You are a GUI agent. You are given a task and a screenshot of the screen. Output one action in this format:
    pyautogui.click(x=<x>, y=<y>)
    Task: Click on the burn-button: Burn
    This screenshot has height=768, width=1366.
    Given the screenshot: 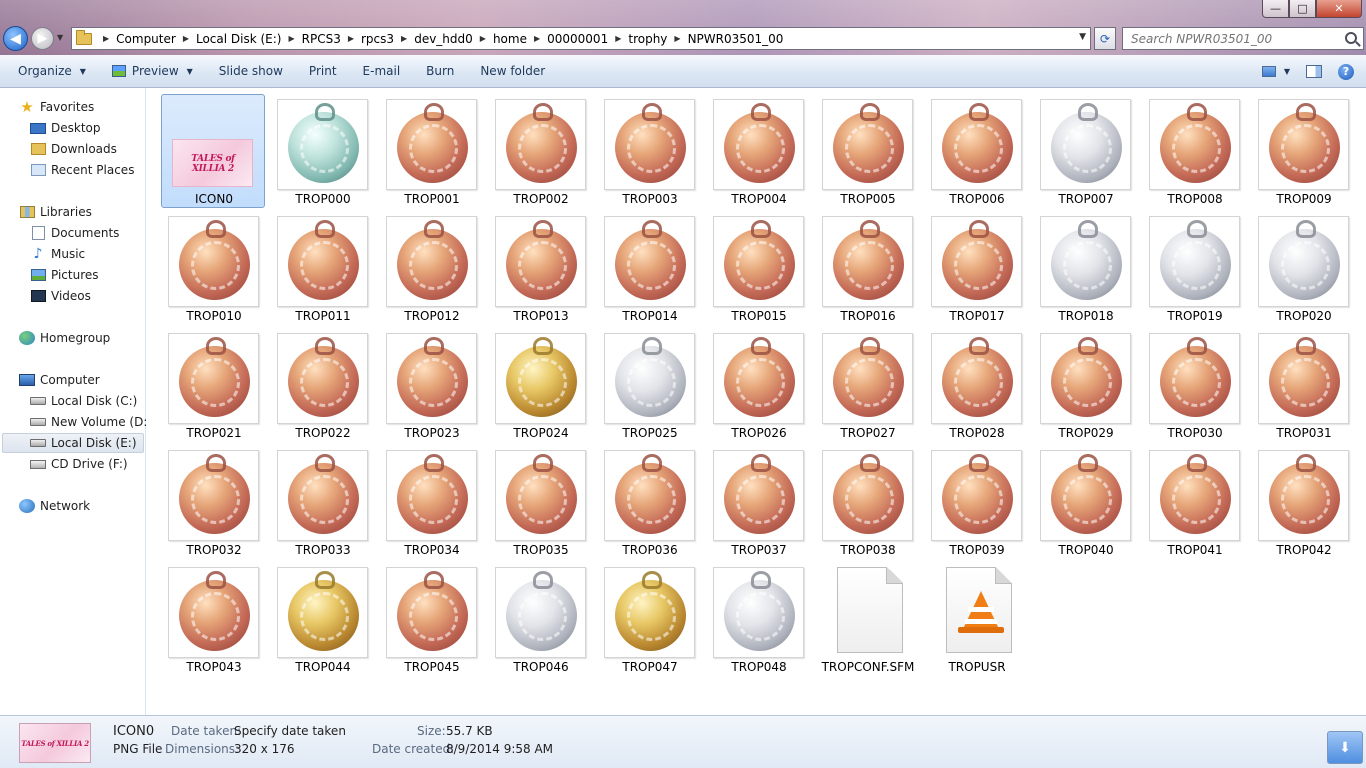 What is the action you would take?
    pyautogui.click(x=440, y=71)
    